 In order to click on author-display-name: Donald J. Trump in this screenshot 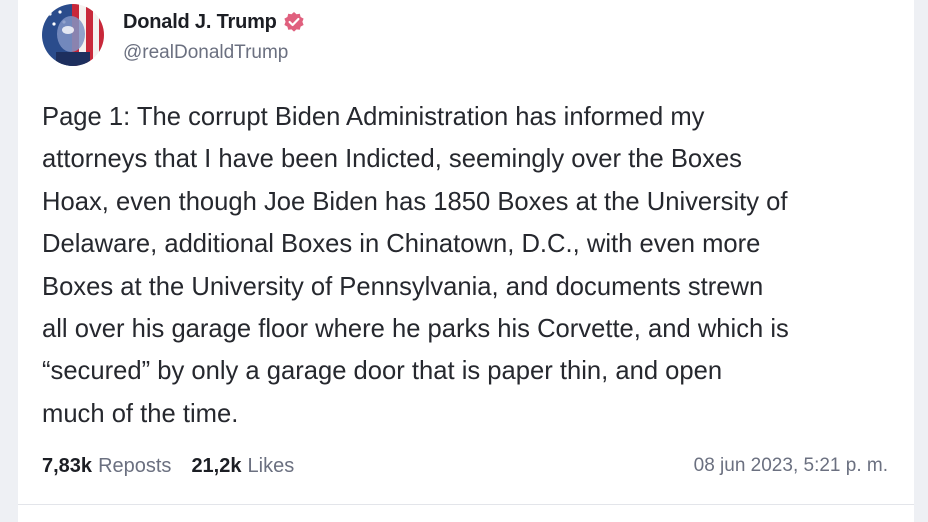, I will do `click(200, 22)`.